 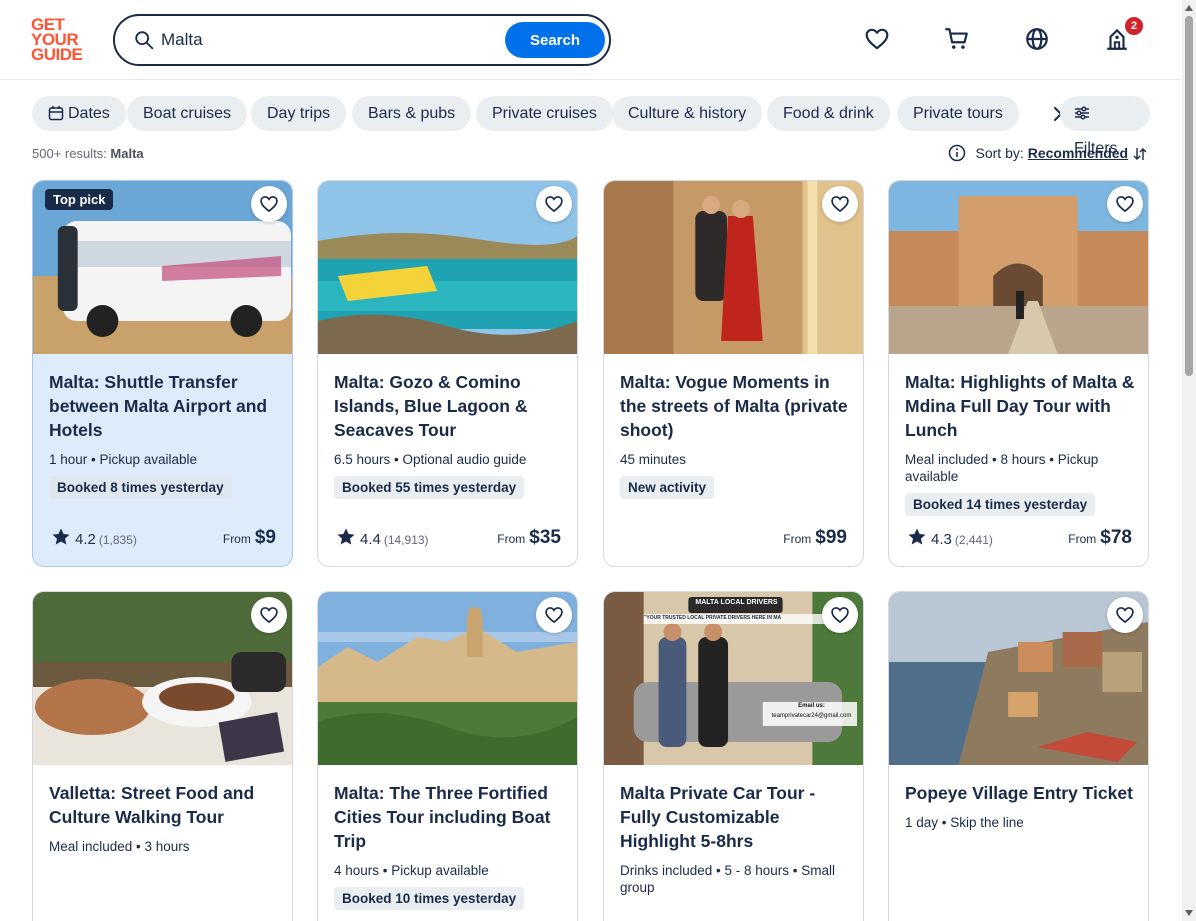 I want to click on globe-icon, so click(x=1037, y=39).